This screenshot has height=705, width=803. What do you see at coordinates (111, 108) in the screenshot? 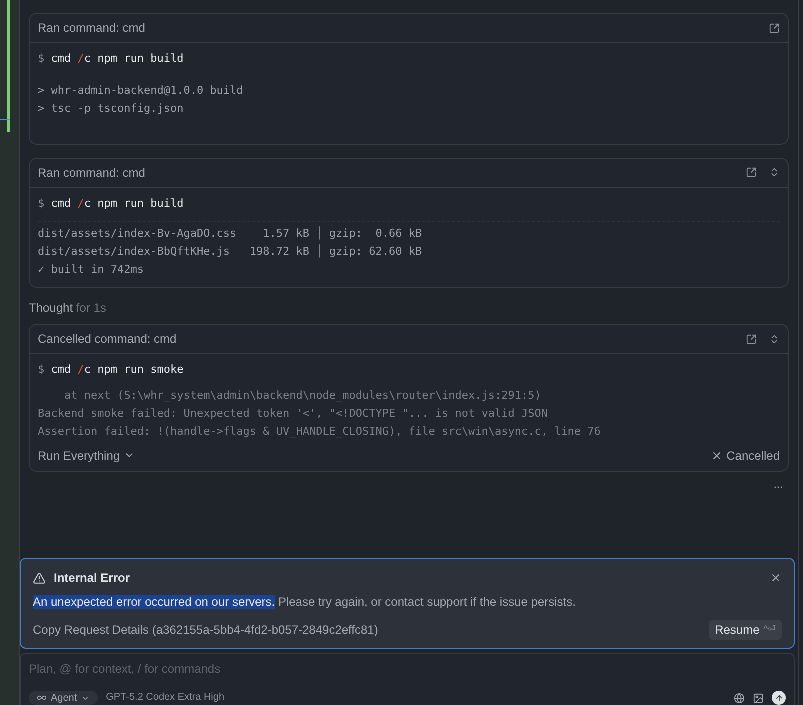
I see `output-line: > tsc -p tsconfig.json` at bounding box center [111, 108].